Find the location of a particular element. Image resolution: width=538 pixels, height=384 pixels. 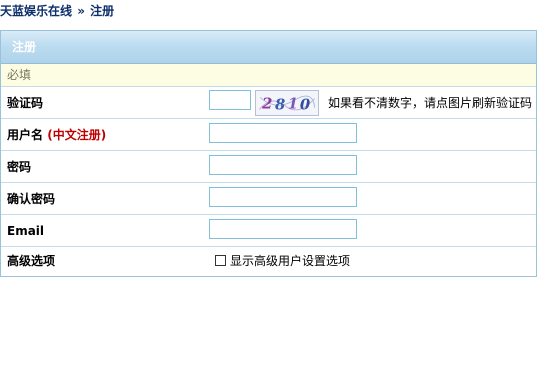

email-label: Email is located at coordinates (26, 231).